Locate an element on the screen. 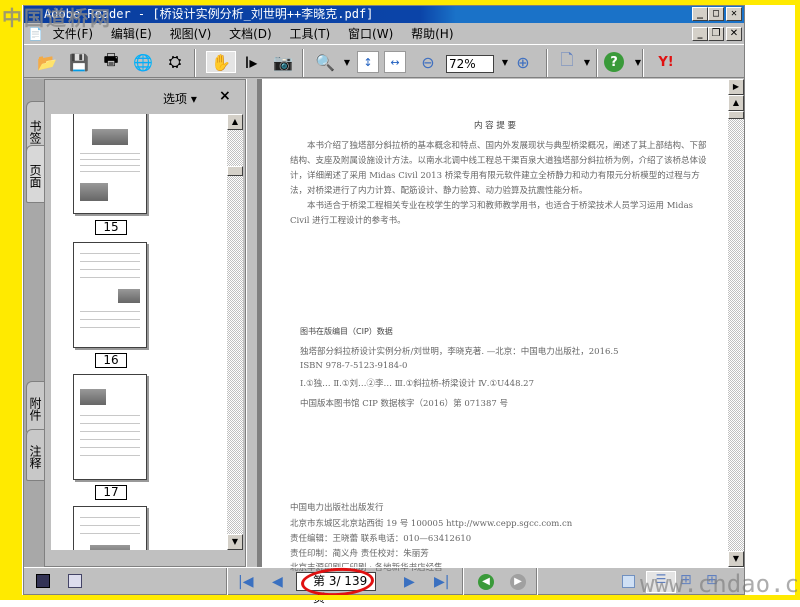 The image size is (800, 607). tab-pages: 页面 is located at coordinates (35, 174).